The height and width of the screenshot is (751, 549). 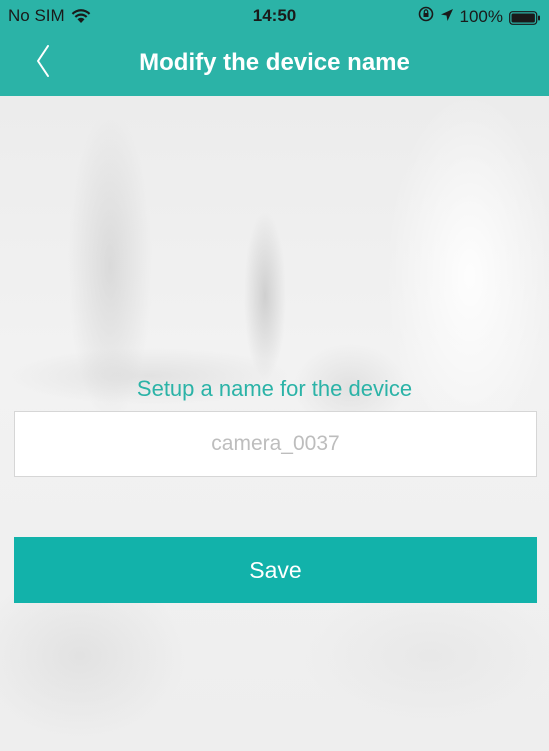 What do you see at coordinates (447, 17) in the screenshot?
I see `location-icon` at bounding box center [447, 17].